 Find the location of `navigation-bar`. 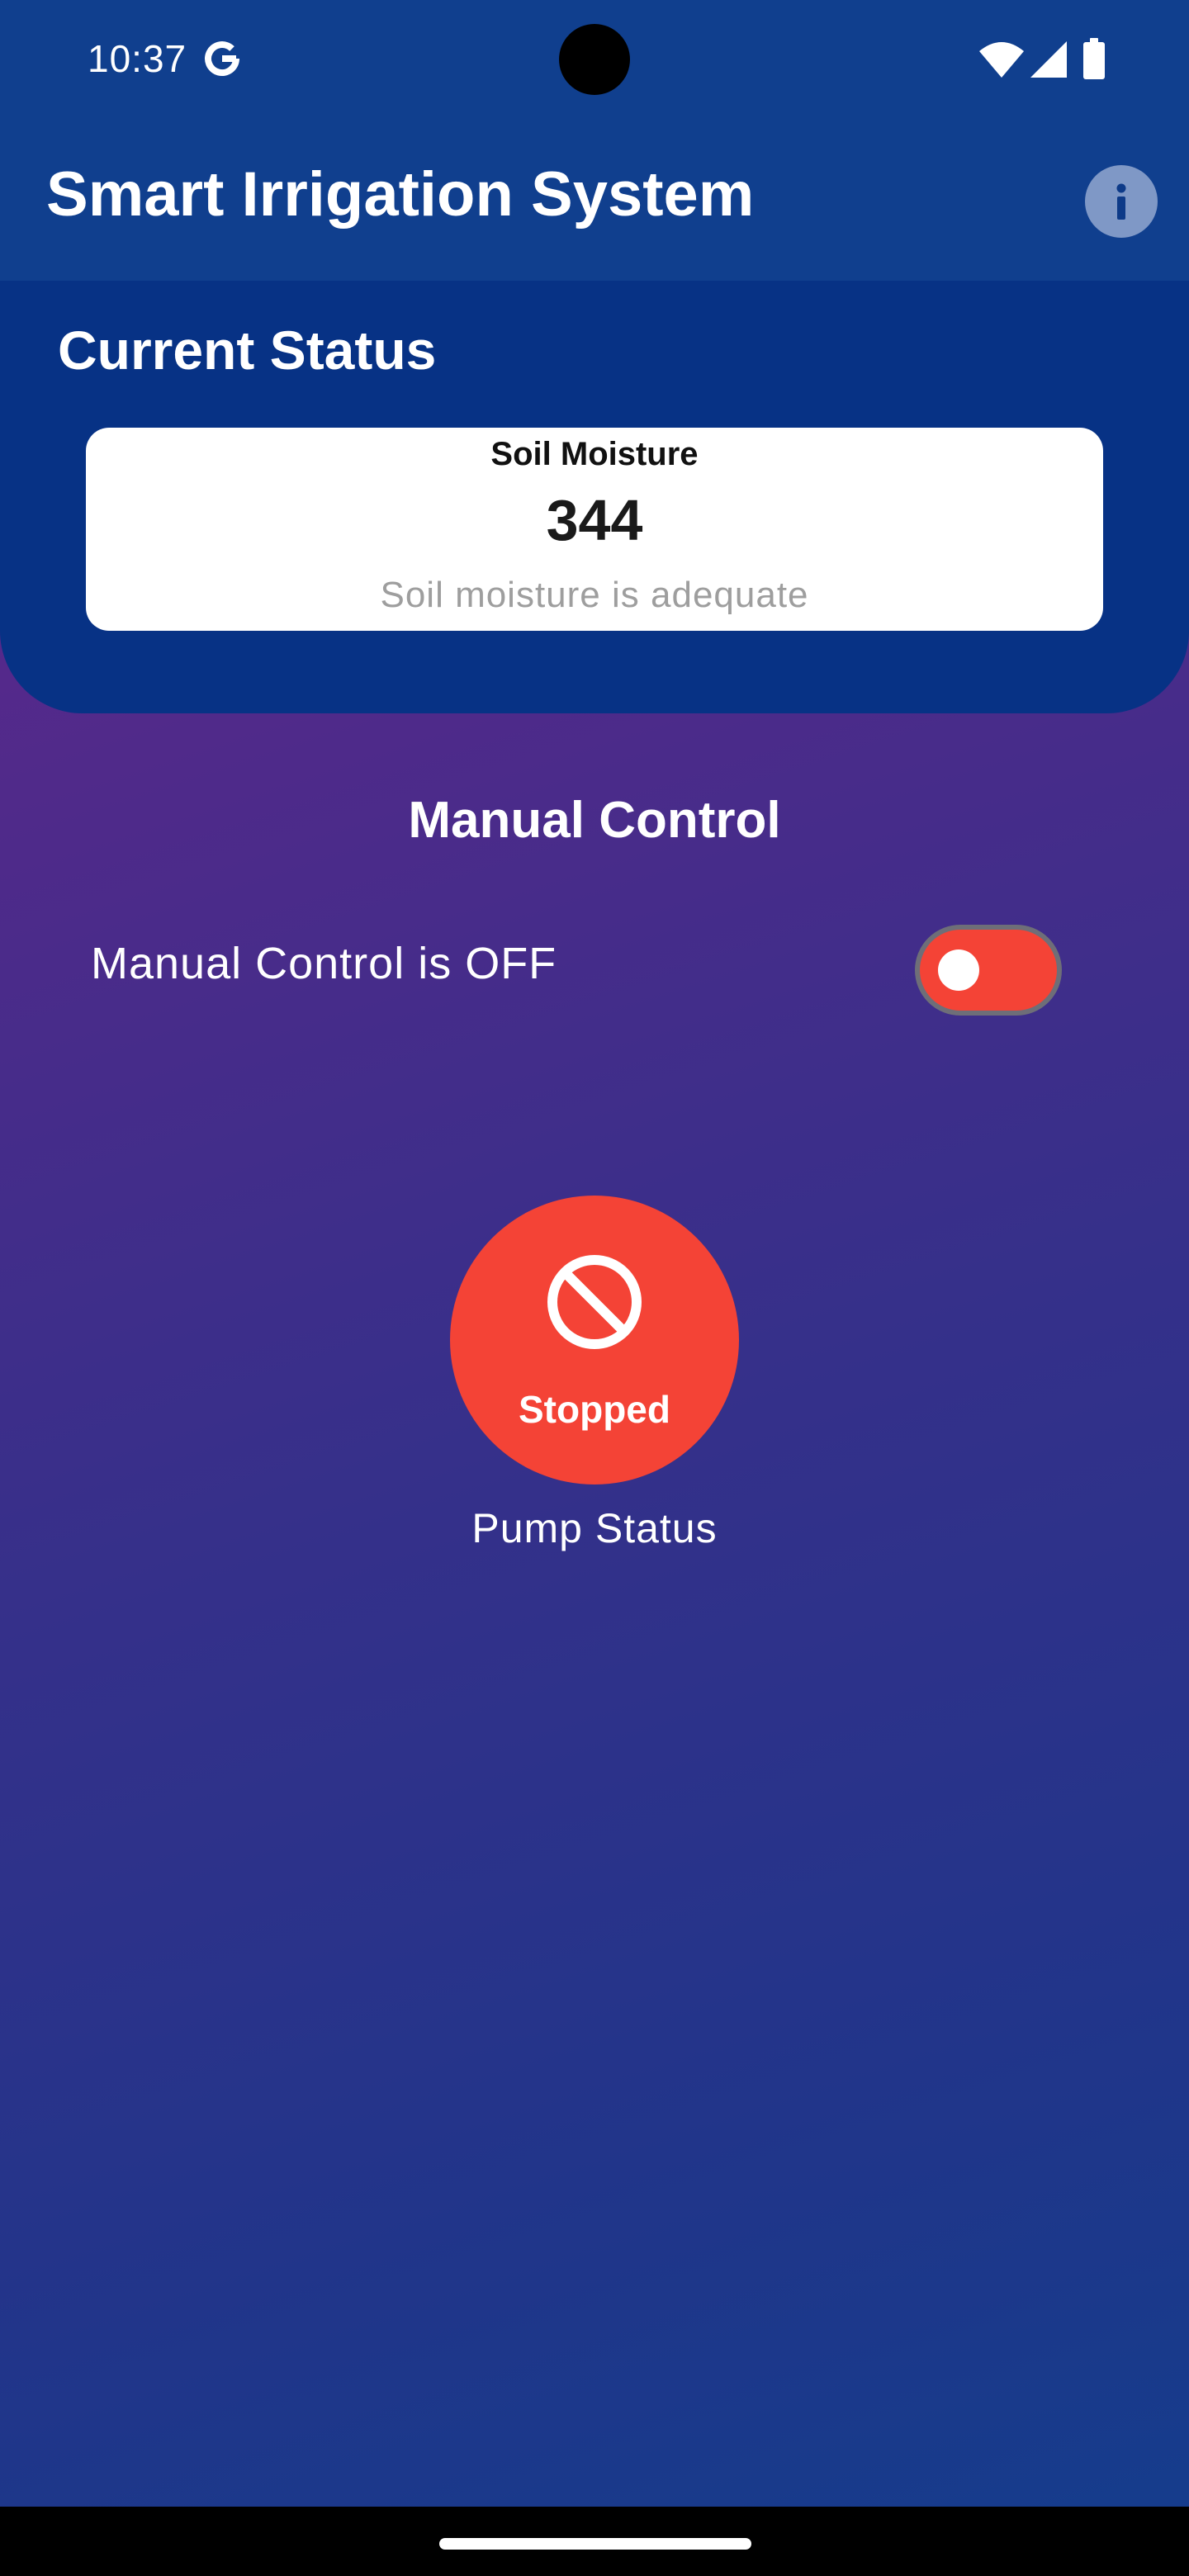

navigation-bar is located at coordinates (594, 2541).